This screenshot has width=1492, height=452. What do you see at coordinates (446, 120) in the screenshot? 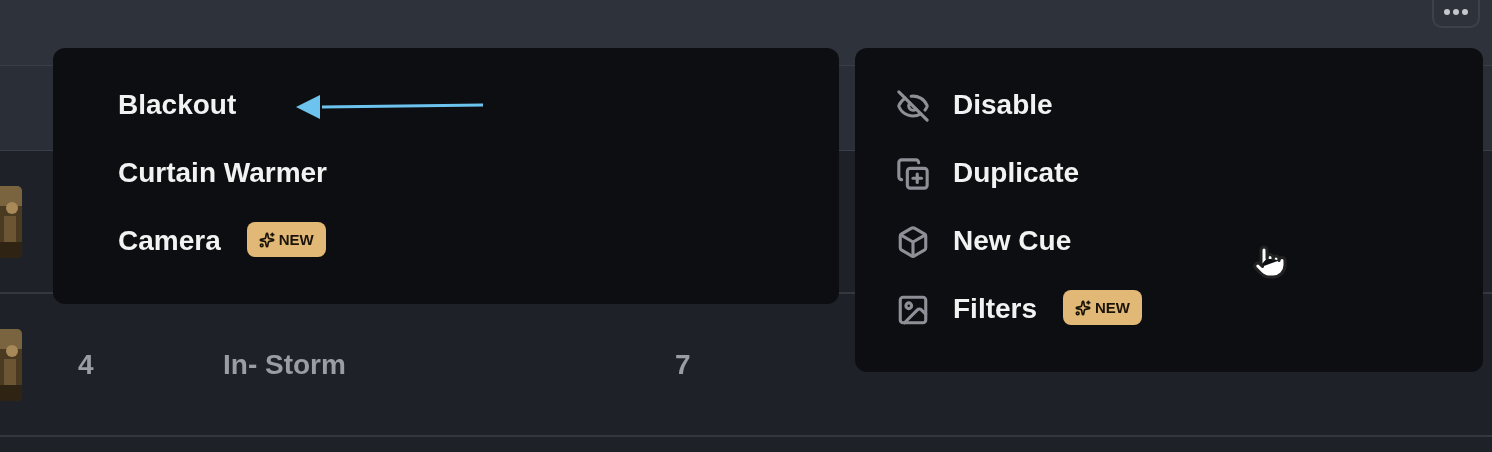
I see `menu-item: Blackout` at bounding box center [446, 120].